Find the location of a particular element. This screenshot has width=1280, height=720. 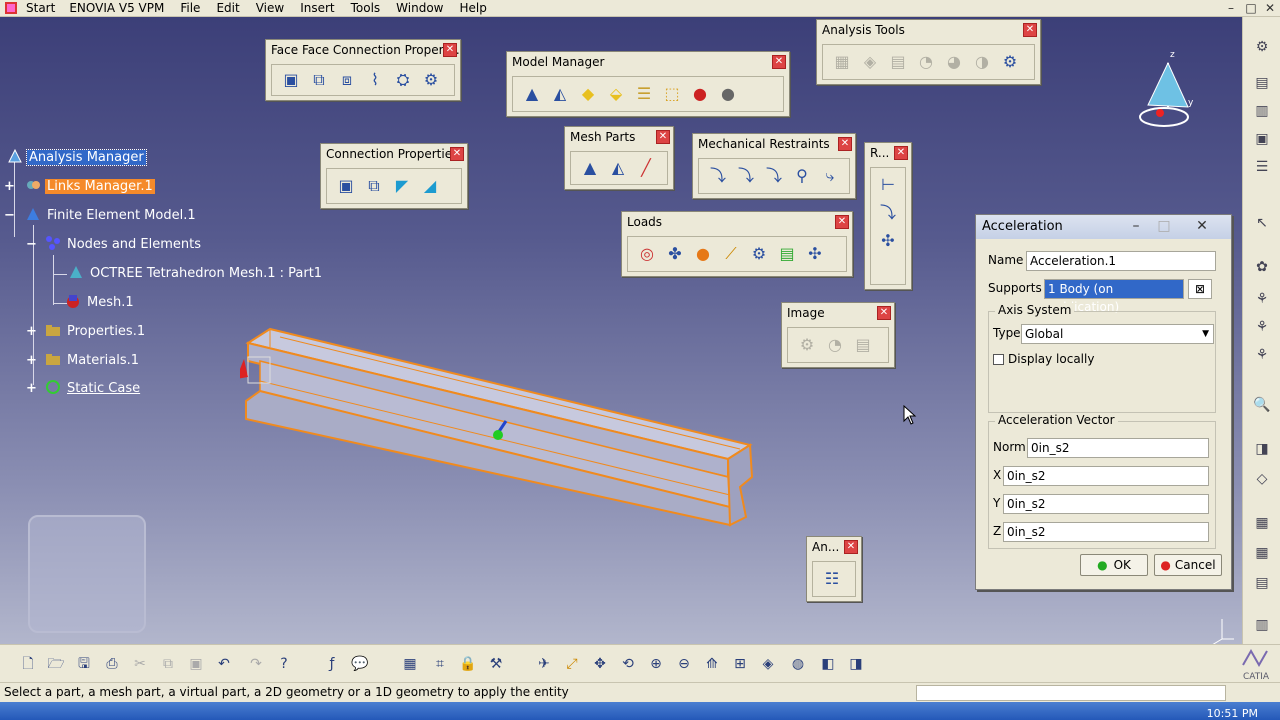

print-icon: ⎙ is located at coordinates (112, 664).